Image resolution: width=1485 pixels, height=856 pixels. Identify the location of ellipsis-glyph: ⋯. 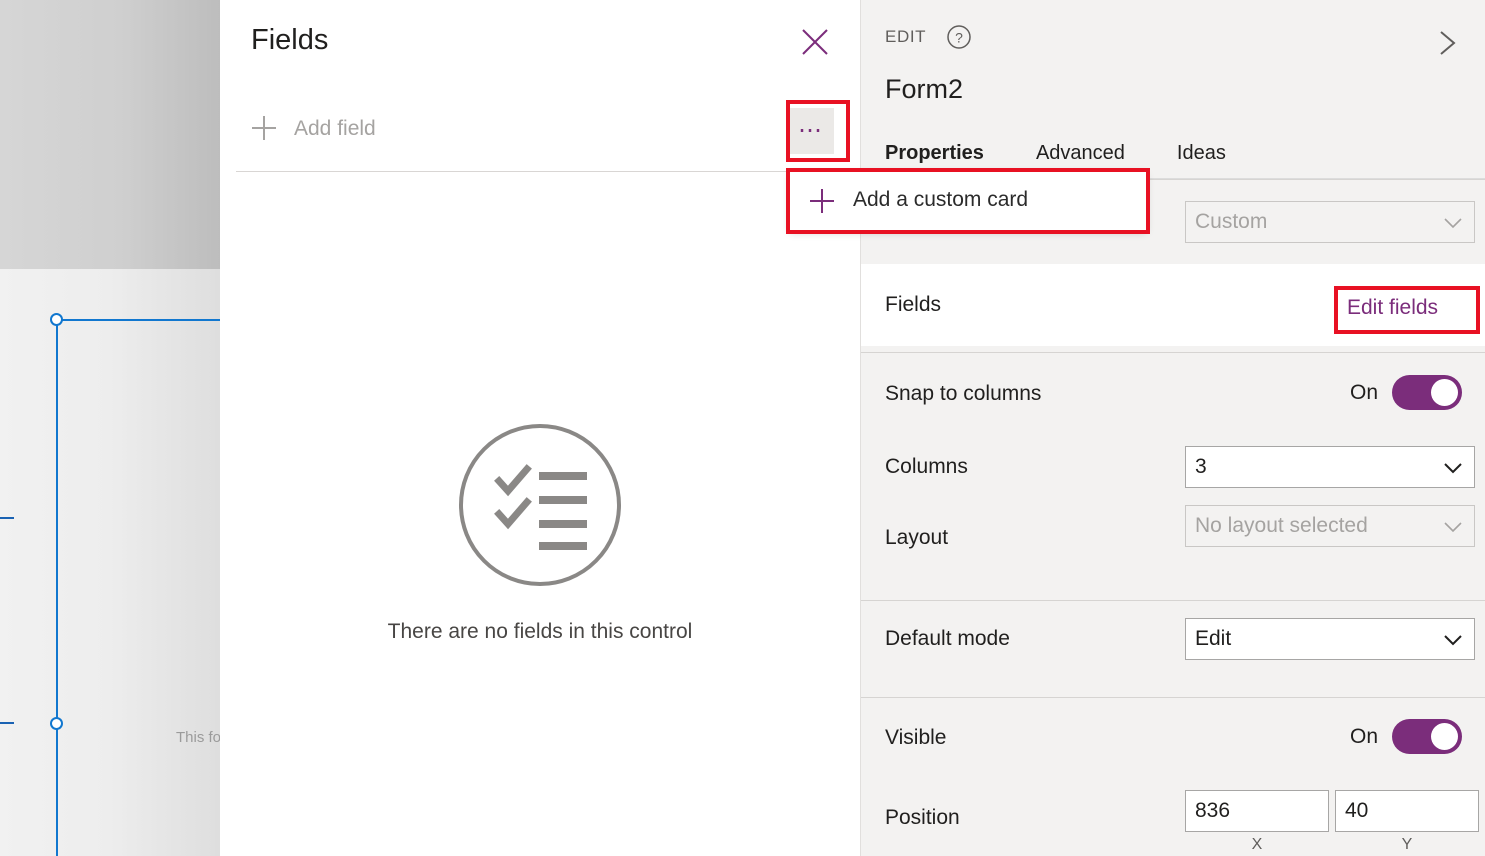
(811, 130).